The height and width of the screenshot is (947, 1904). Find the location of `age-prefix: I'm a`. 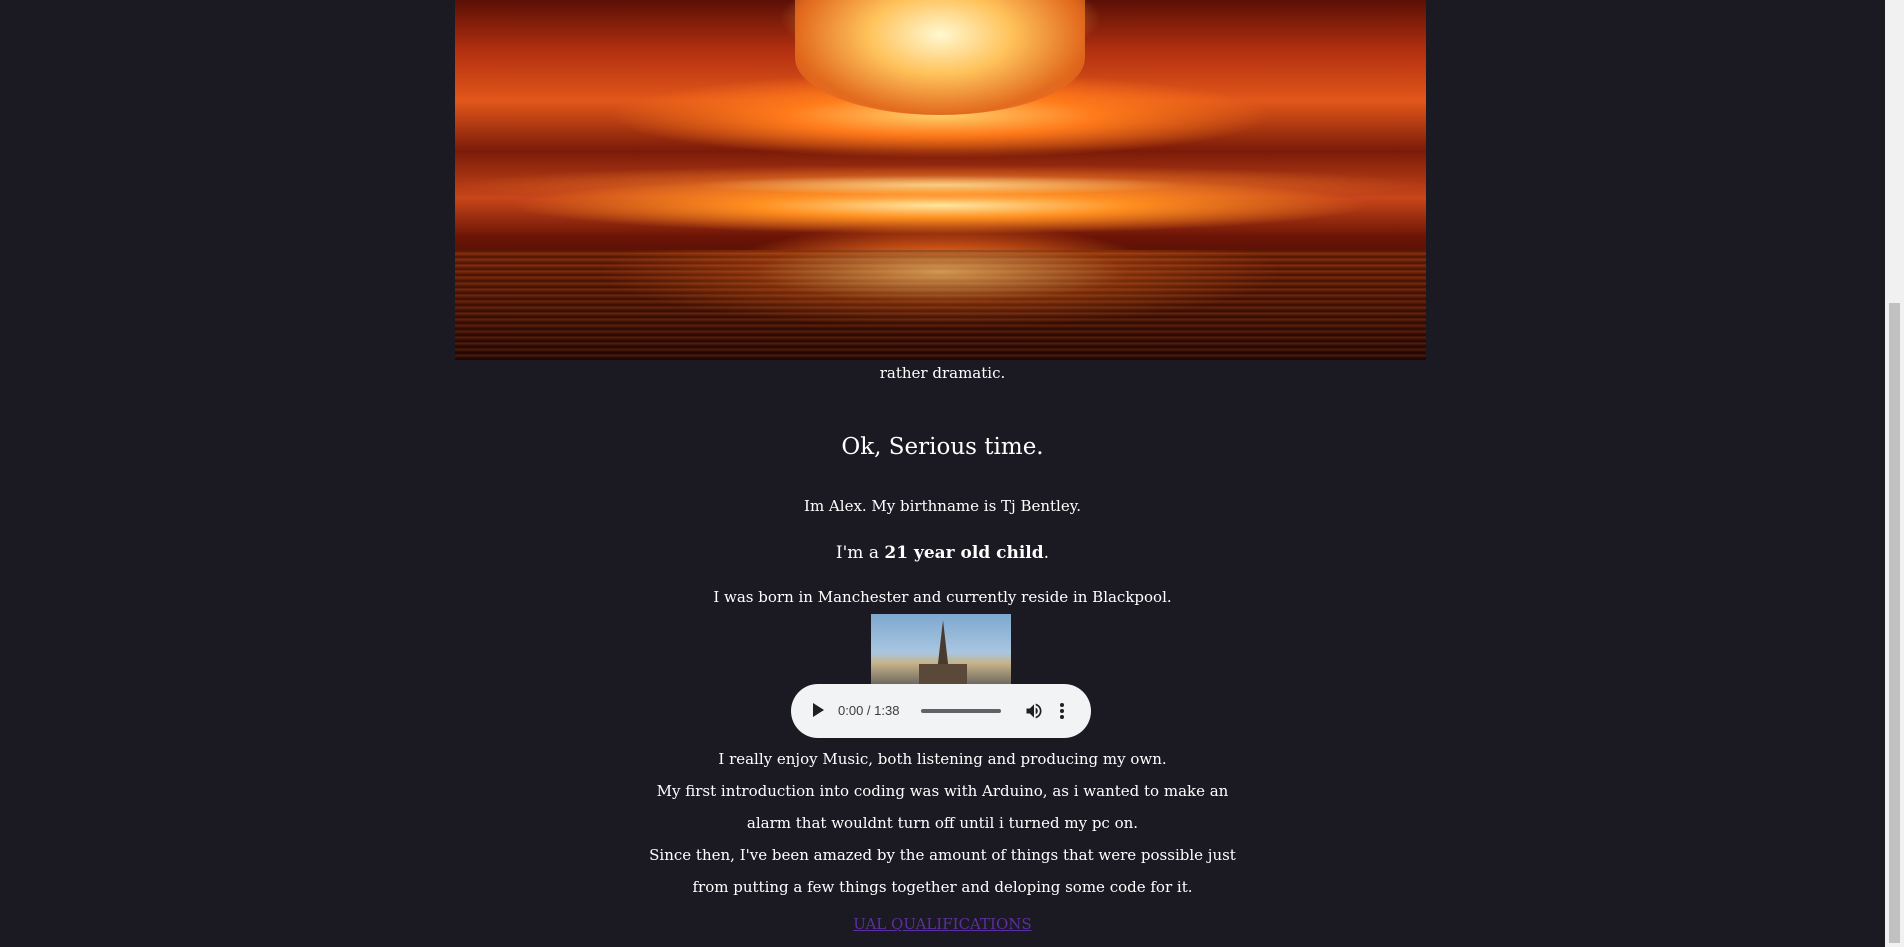

age-prefix: I'm a is located at coordinates (860, 553).